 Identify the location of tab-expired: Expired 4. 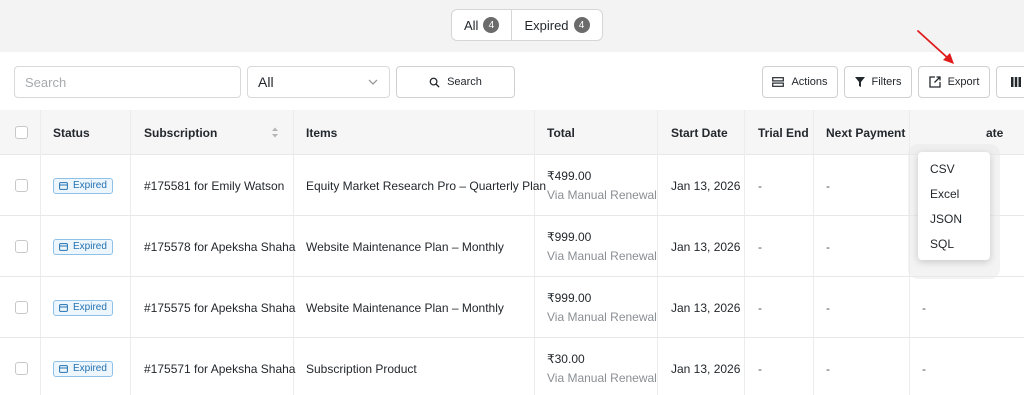
(556, 25).